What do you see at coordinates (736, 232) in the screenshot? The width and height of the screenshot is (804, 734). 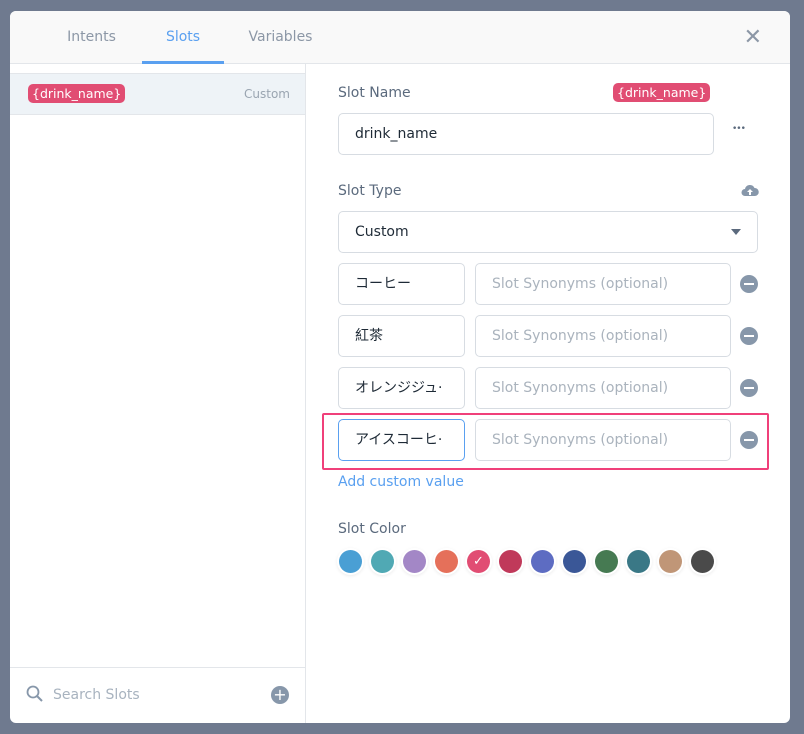 I see `chevron-down-icon` at bounding box center [736, 232].